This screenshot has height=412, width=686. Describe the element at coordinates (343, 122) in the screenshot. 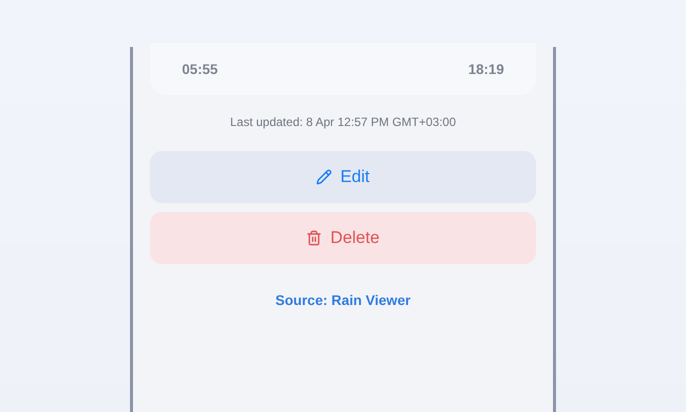

I see `last-updated-text: Last updated: 8 Apr 12:57 PM GMT+03:00` at that location.